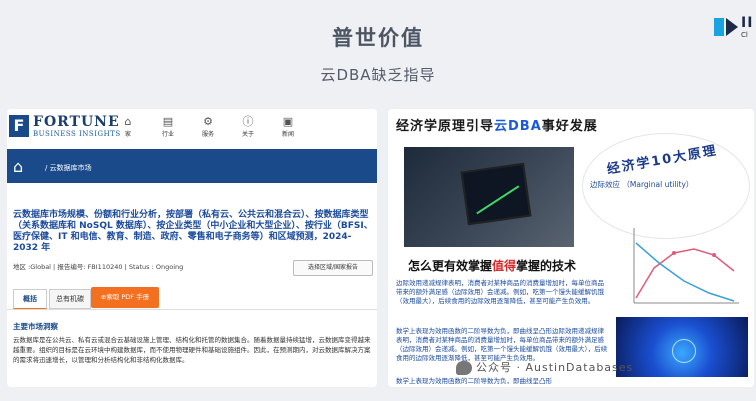 Image resolution: width=756 pixels, height=401 pixels. I want to click on news-icon: ▣, so click(288, 121).